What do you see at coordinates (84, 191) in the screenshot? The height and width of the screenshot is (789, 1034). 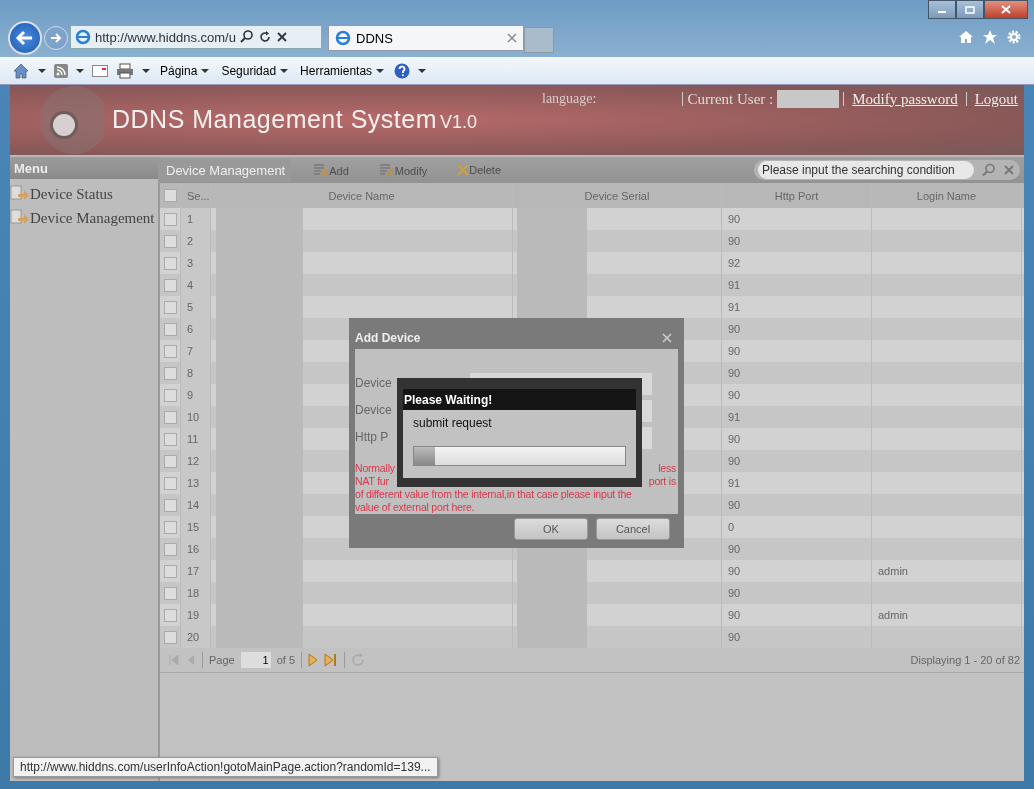 I see `sidebar-item: Device Status` at bounding box center [84, 191].